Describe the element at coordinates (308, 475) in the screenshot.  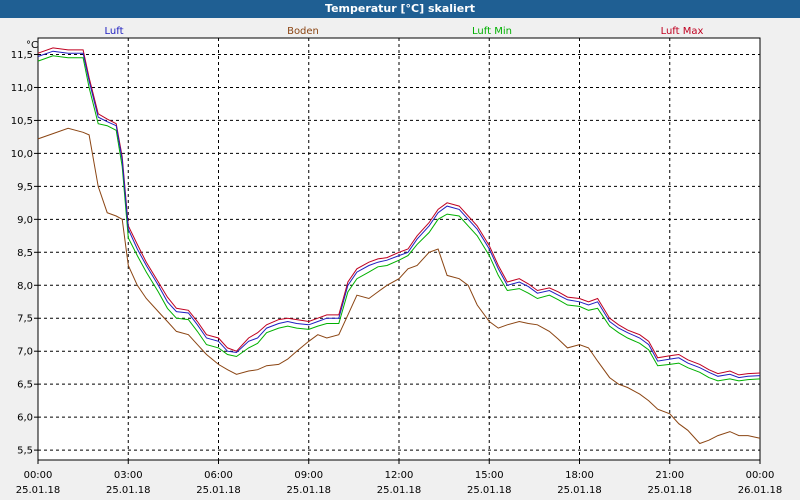
I see `x-tick-time-label: 09:00` at that location.